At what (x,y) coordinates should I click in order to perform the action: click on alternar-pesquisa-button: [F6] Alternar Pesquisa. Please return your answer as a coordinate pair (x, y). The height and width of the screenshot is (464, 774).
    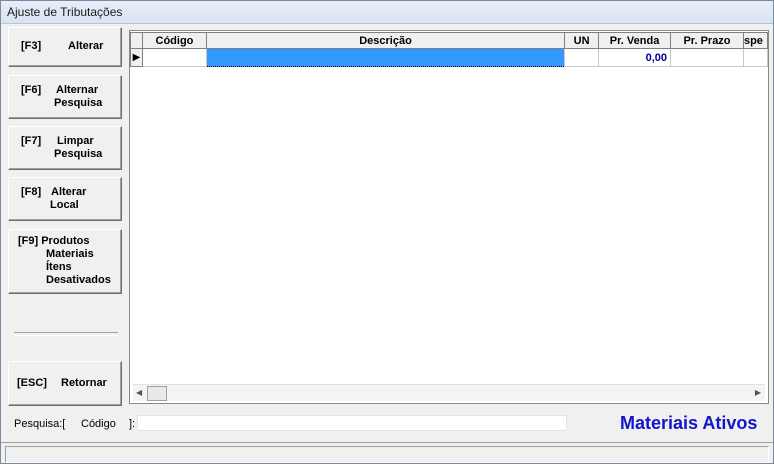
    Looking at the image, I should click on (65, 97).